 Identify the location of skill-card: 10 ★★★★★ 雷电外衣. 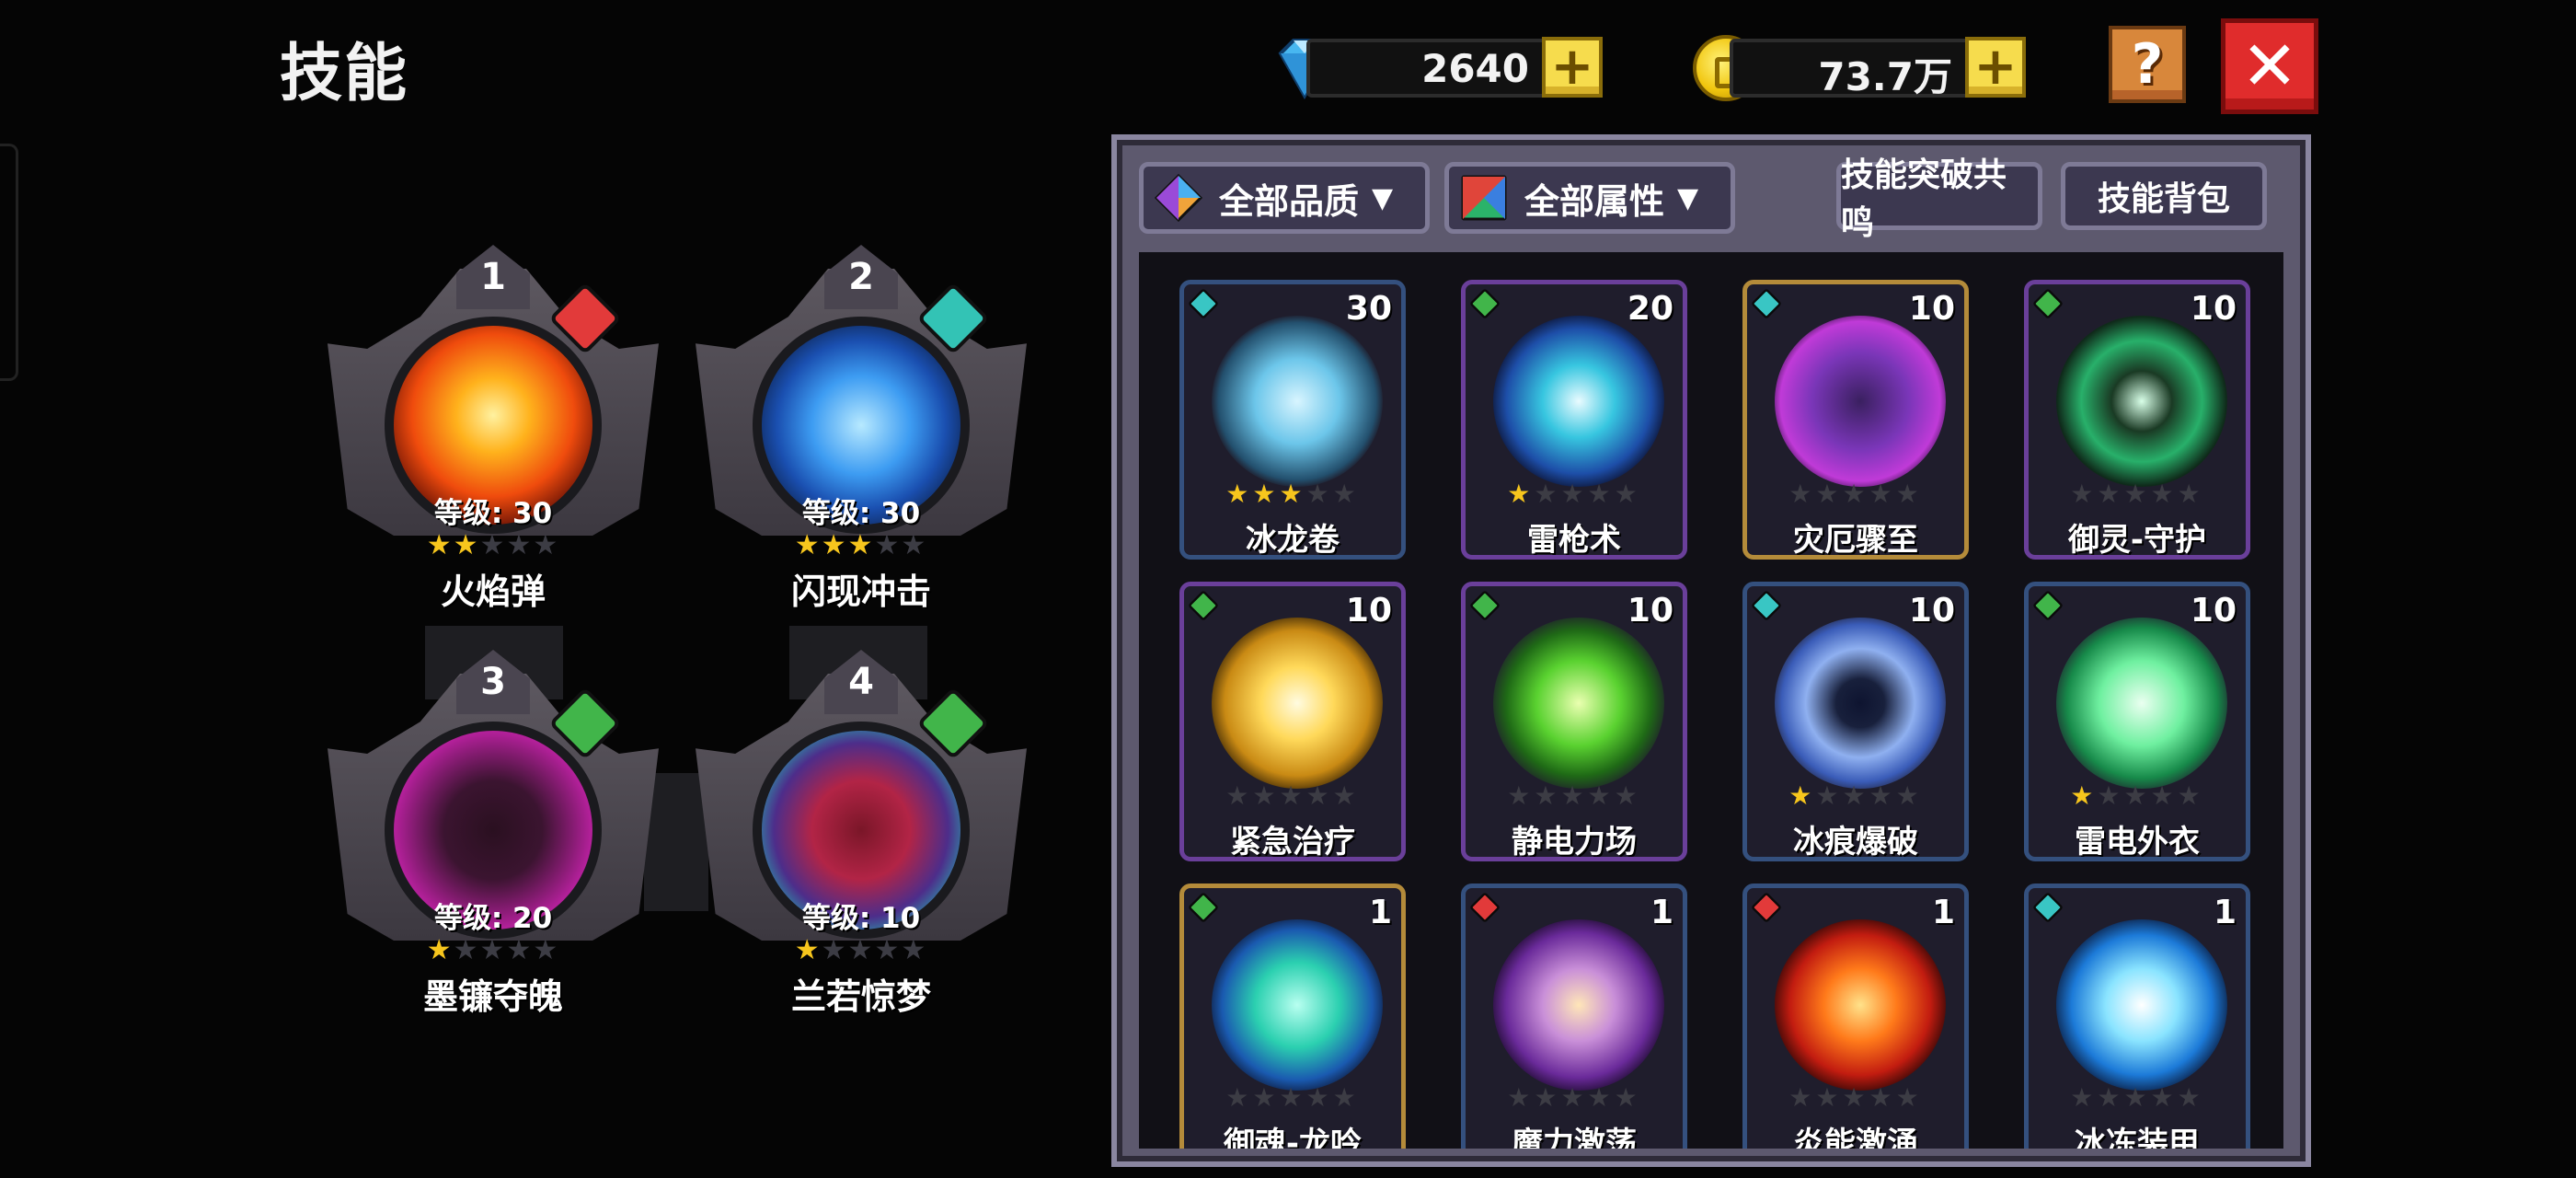
(2137, 721).